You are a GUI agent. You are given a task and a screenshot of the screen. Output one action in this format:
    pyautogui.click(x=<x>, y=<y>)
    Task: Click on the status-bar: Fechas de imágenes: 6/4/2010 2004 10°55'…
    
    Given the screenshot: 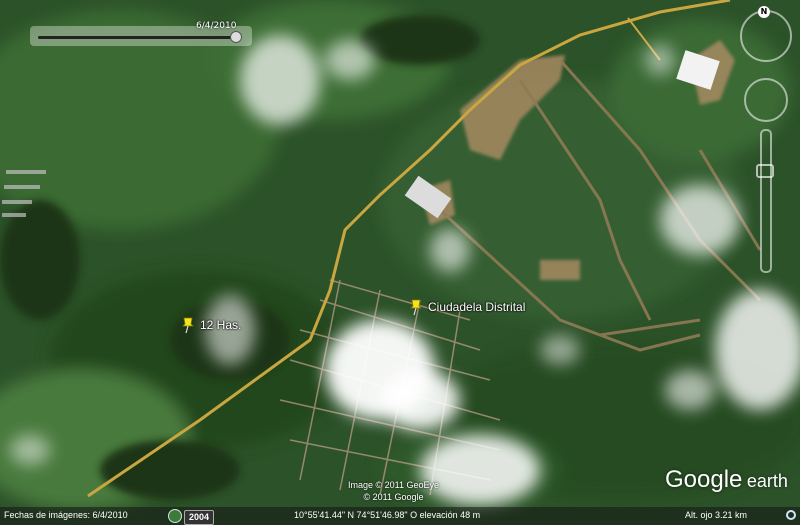 What is the action you would take?
    pyautogui.click(x=400, y=516)
    